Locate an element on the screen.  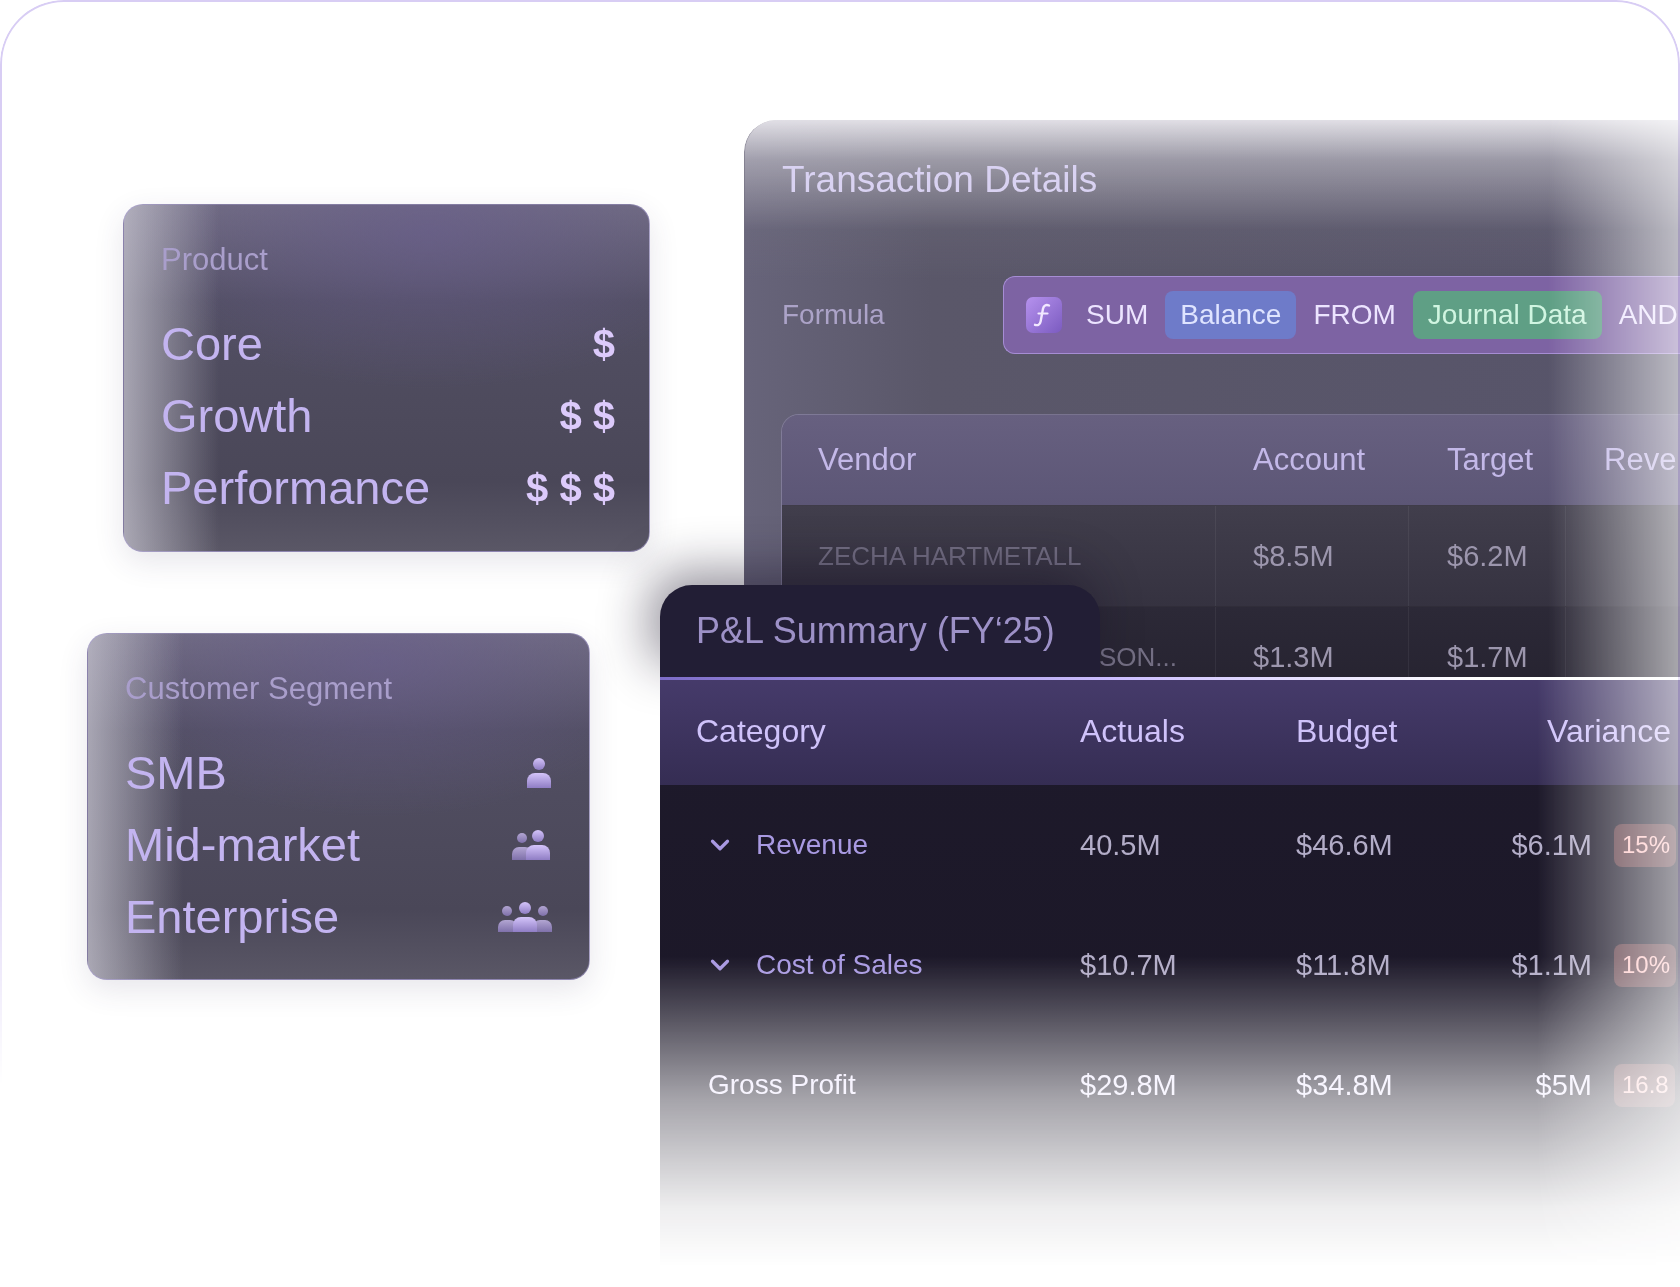
table-cell: $34.8M is located at coordinates (1344, 1085).